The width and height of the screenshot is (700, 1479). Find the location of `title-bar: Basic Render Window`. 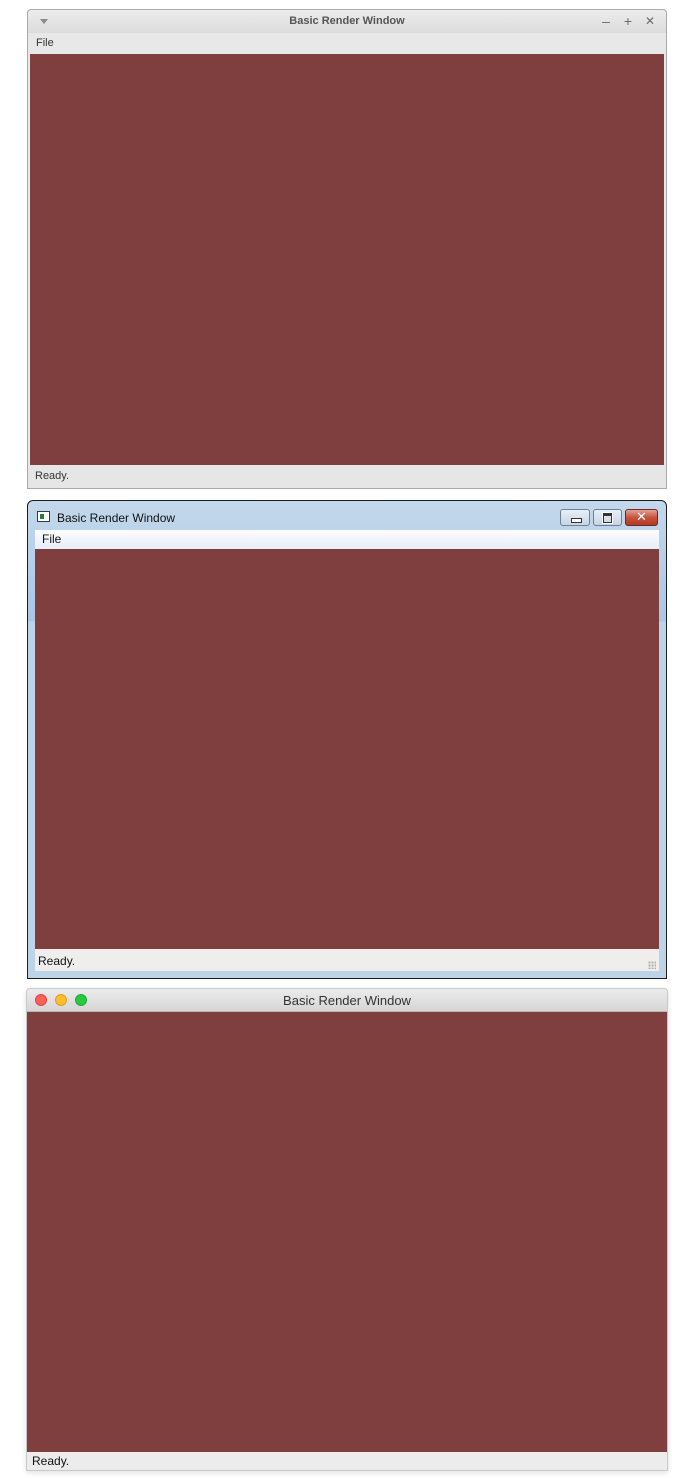

title-bar: Basic Render Window is located at coordinates (347, 1000).